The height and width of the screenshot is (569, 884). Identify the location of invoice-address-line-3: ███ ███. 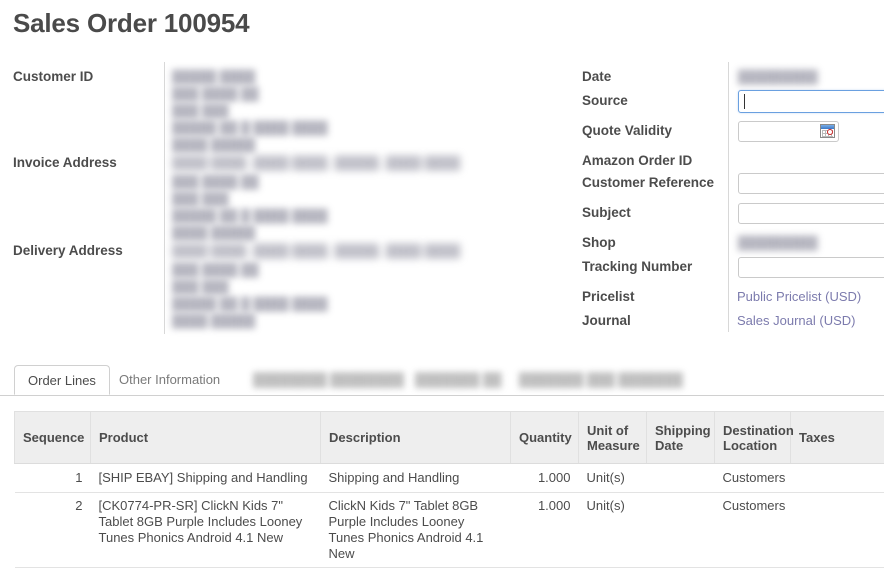
(200, 199).